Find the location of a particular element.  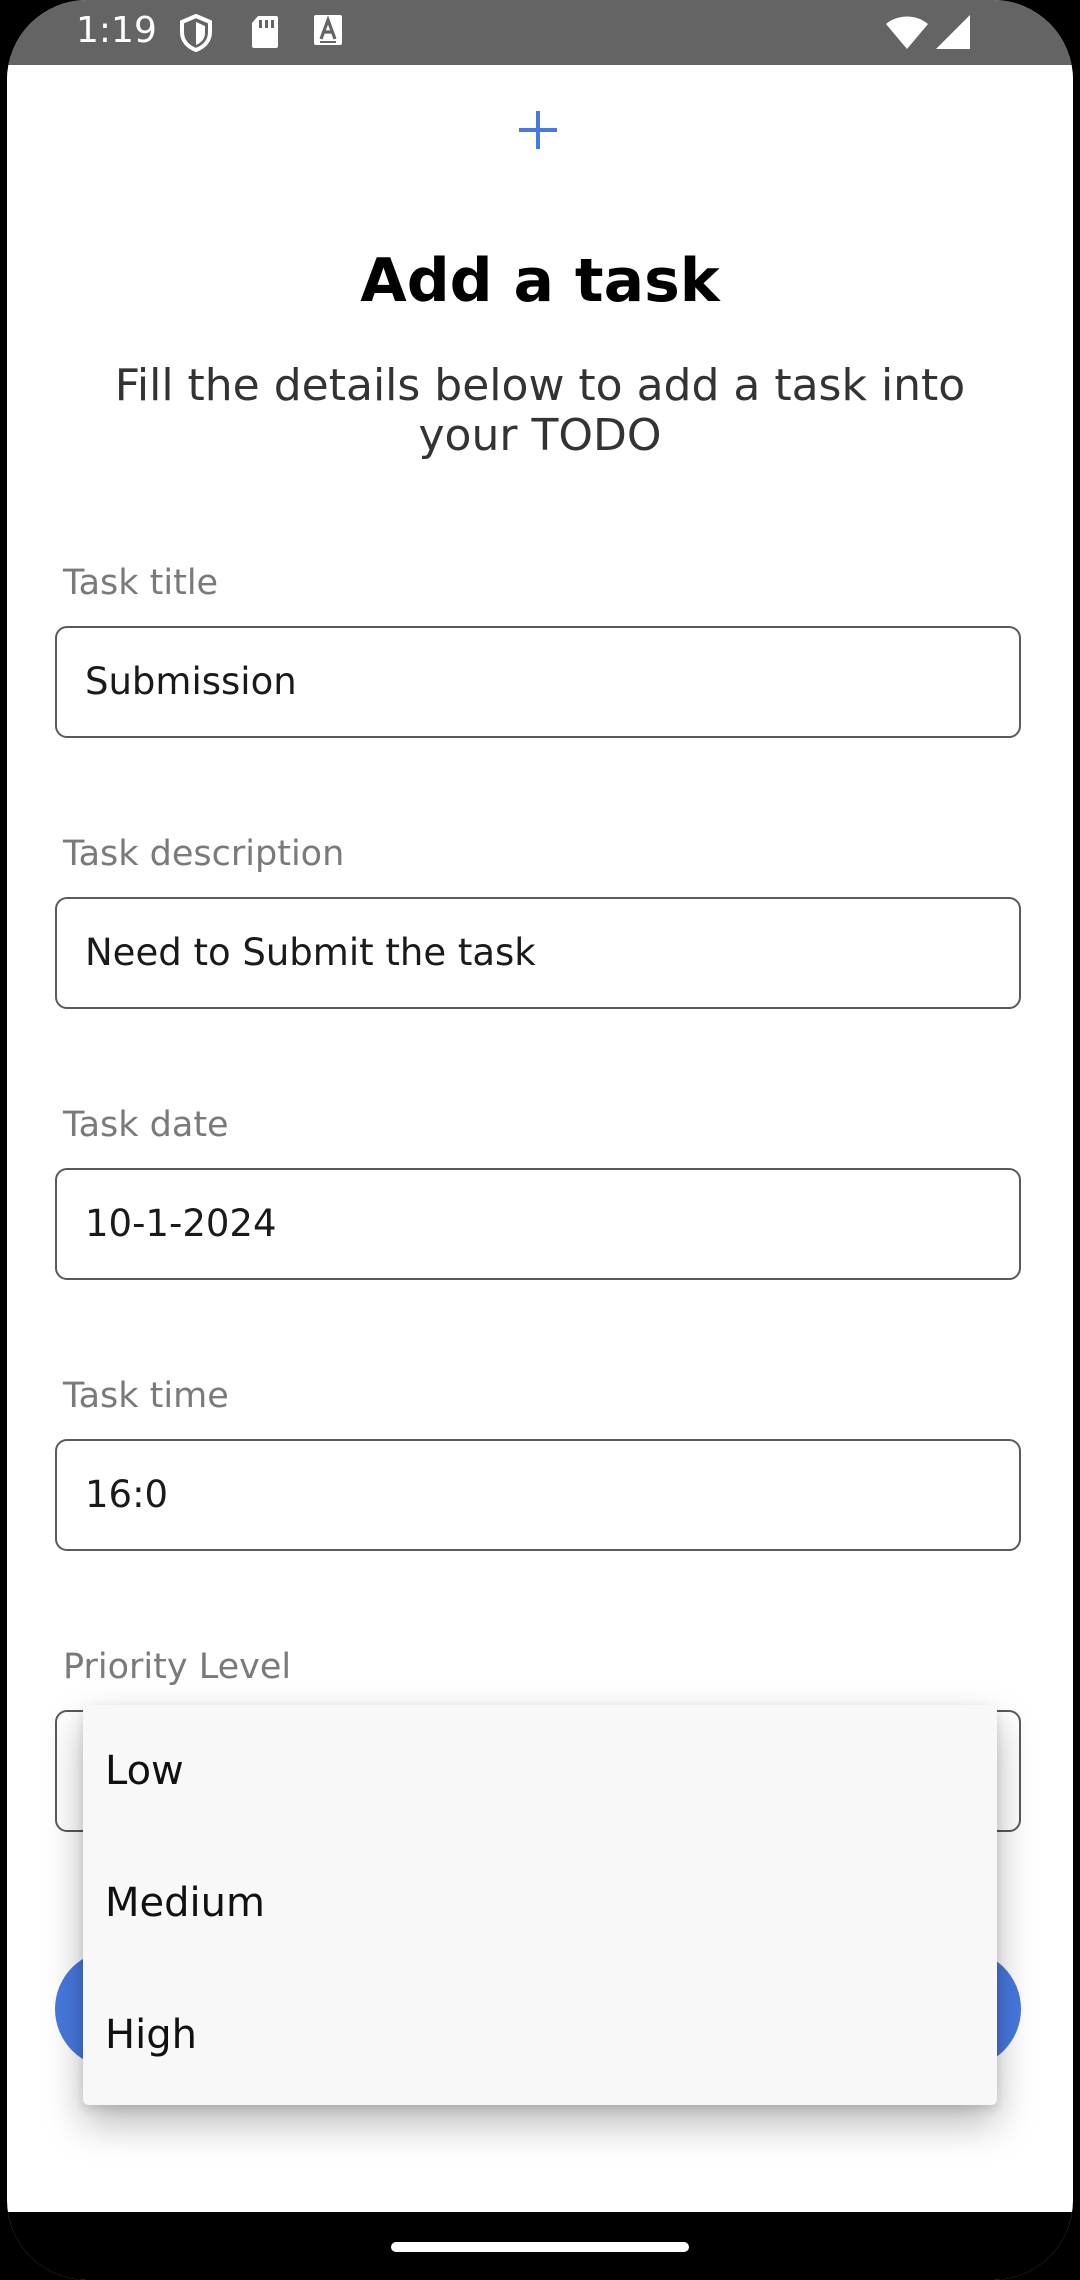

task-description-input: Need to Submit the task is located at coordinates (538, 953).